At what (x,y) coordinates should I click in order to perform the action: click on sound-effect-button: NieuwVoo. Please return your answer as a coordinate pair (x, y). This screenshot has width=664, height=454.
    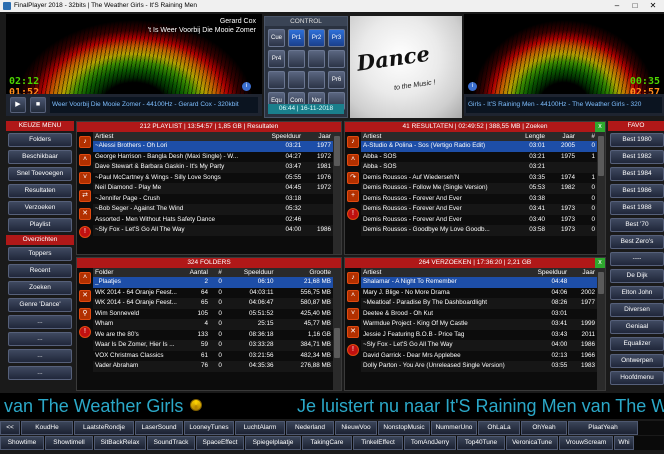
    Looking at the image, I should click on (356, 428).